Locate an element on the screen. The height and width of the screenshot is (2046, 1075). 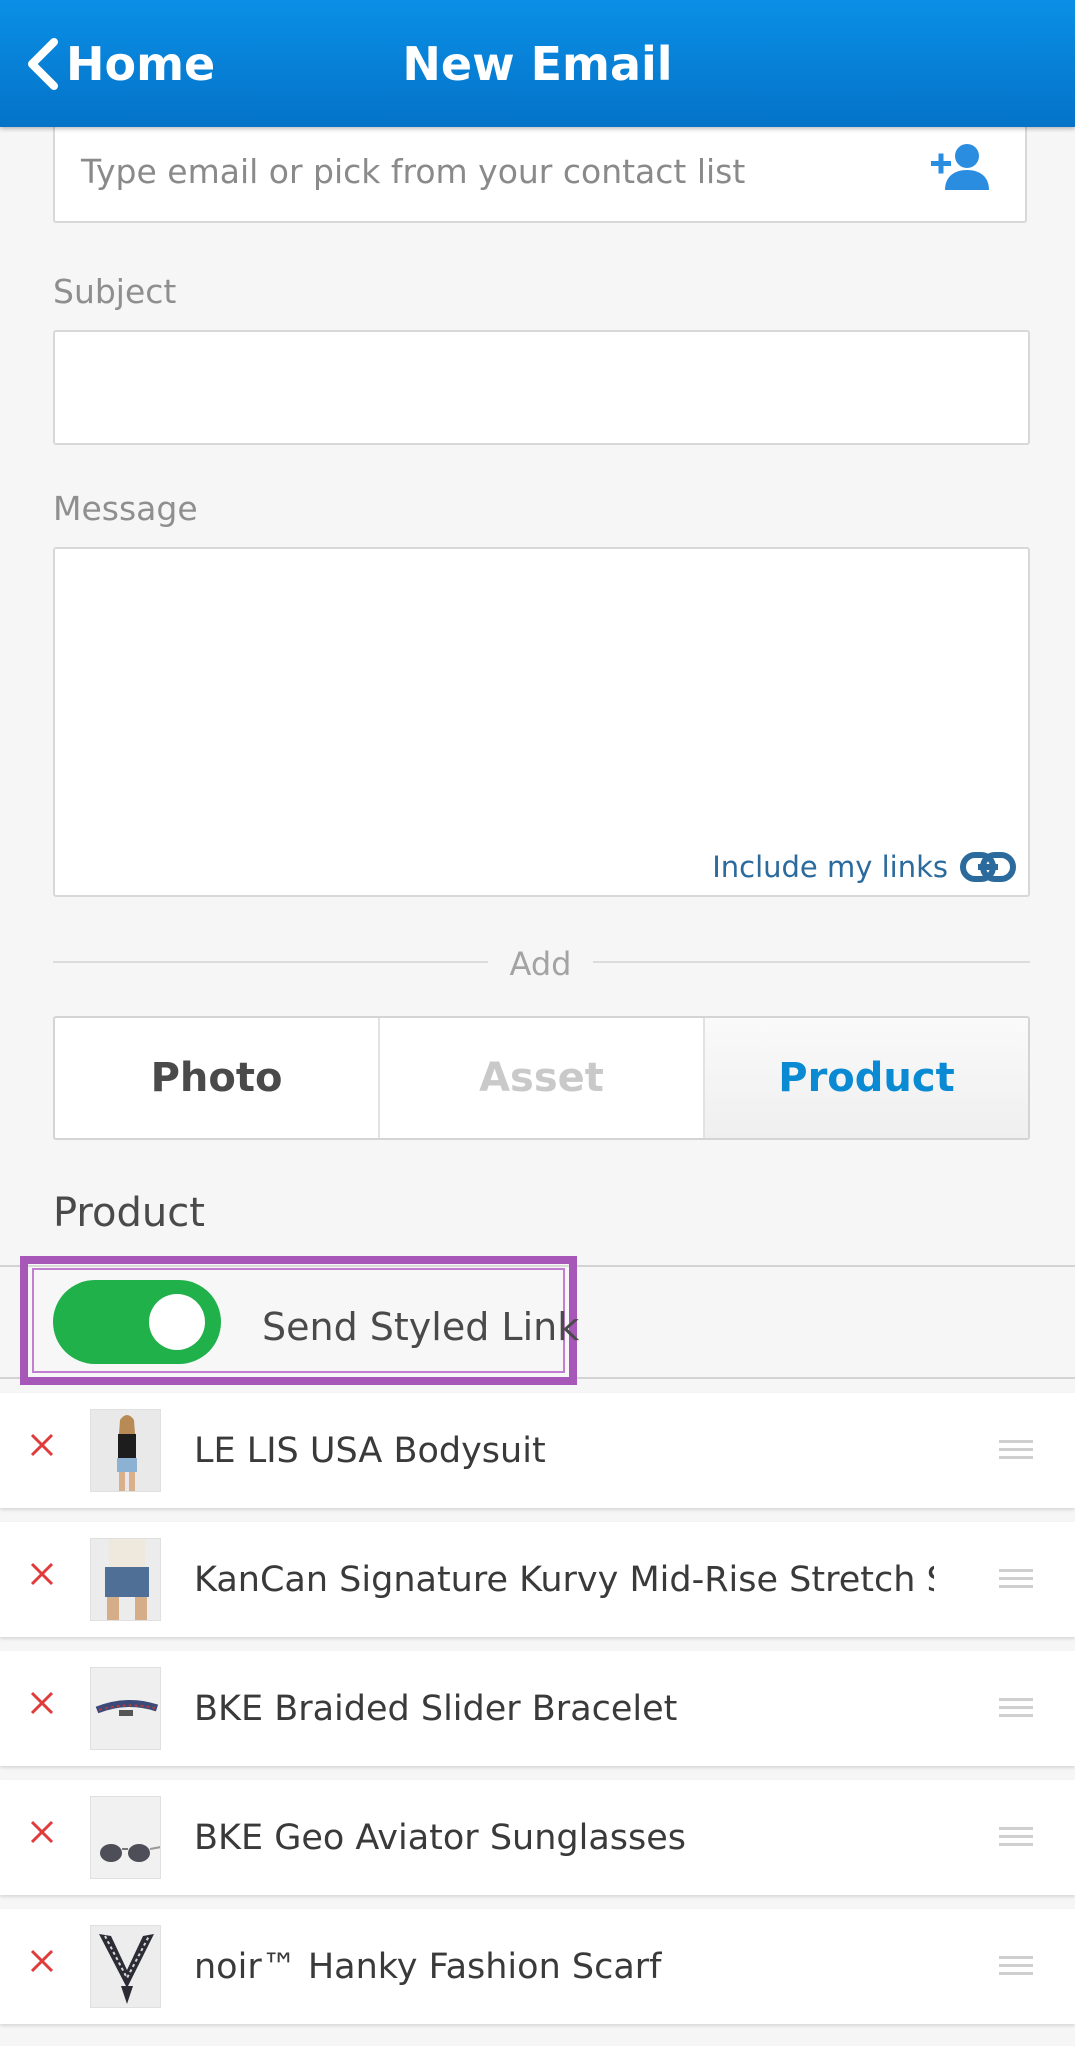
sunglasses-image-icon is located at coordinates (125, 1837).